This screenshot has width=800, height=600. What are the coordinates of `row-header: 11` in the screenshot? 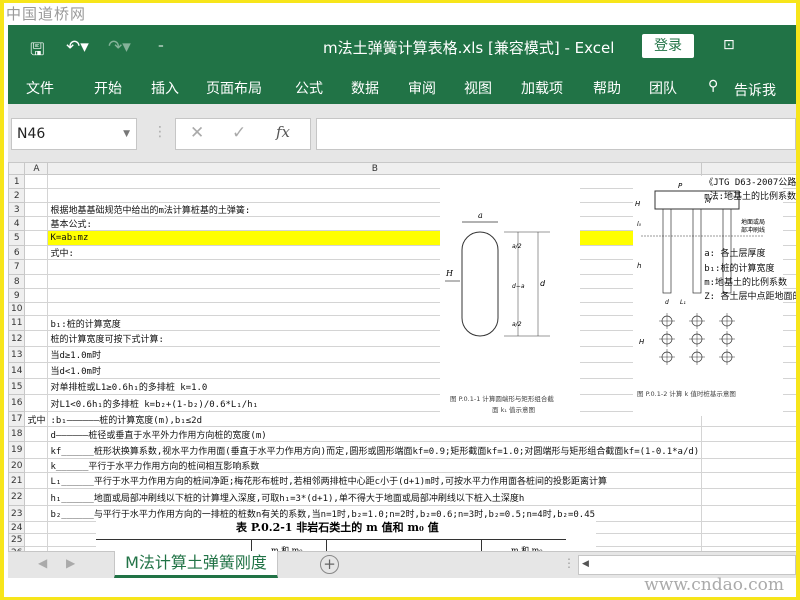 It's located at (17, 323).